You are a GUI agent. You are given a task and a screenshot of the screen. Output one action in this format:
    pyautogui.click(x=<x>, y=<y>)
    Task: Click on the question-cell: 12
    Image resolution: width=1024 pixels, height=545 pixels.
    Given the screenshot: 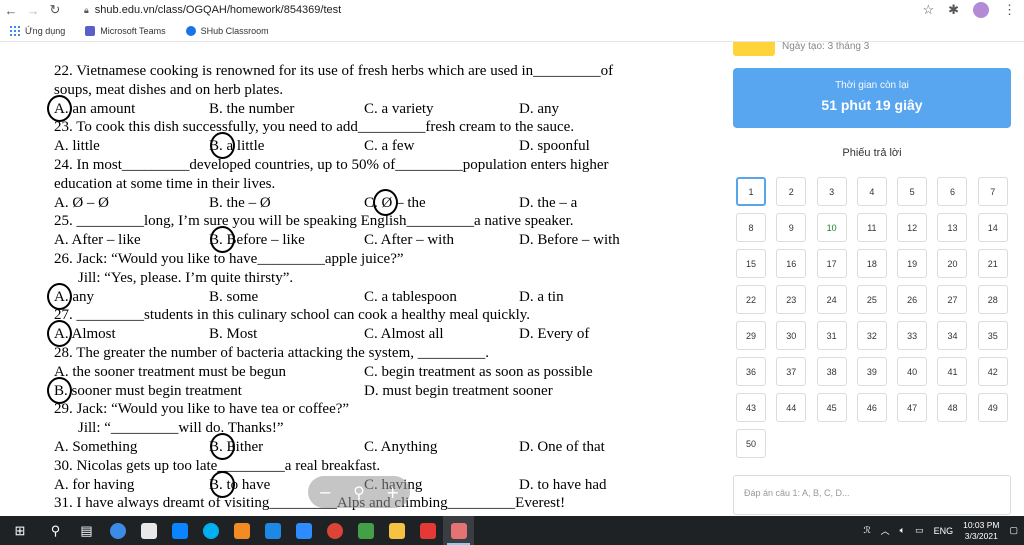 What is the action you would take?
    pyautogui.click(x=912, y=227)
    